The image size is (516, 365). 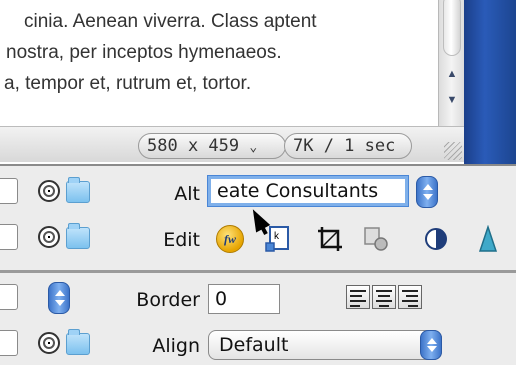 What do you see at coordinates (452, 74) in the screenshot?
I see `up-arrow-icon: ▲` at bounding box center [452, 74].